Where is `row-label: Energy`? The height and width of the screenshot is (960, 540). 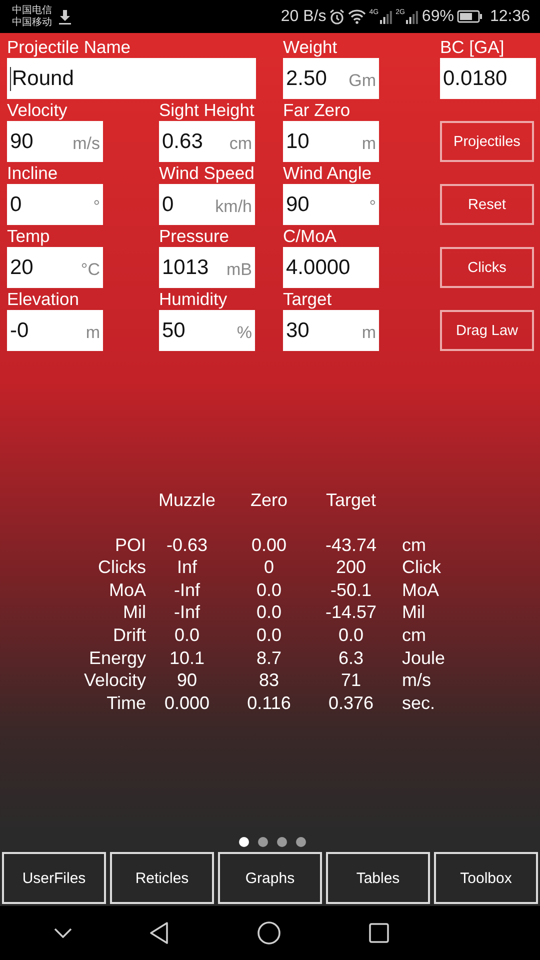 row-label: Energy is located at coordinates (117, 658).